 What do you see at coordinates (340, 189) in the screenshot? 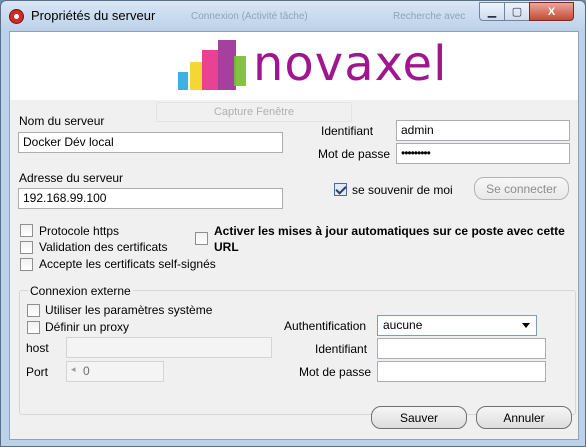
I see `remember-me-checkbox` at bounding box center [340, 189].